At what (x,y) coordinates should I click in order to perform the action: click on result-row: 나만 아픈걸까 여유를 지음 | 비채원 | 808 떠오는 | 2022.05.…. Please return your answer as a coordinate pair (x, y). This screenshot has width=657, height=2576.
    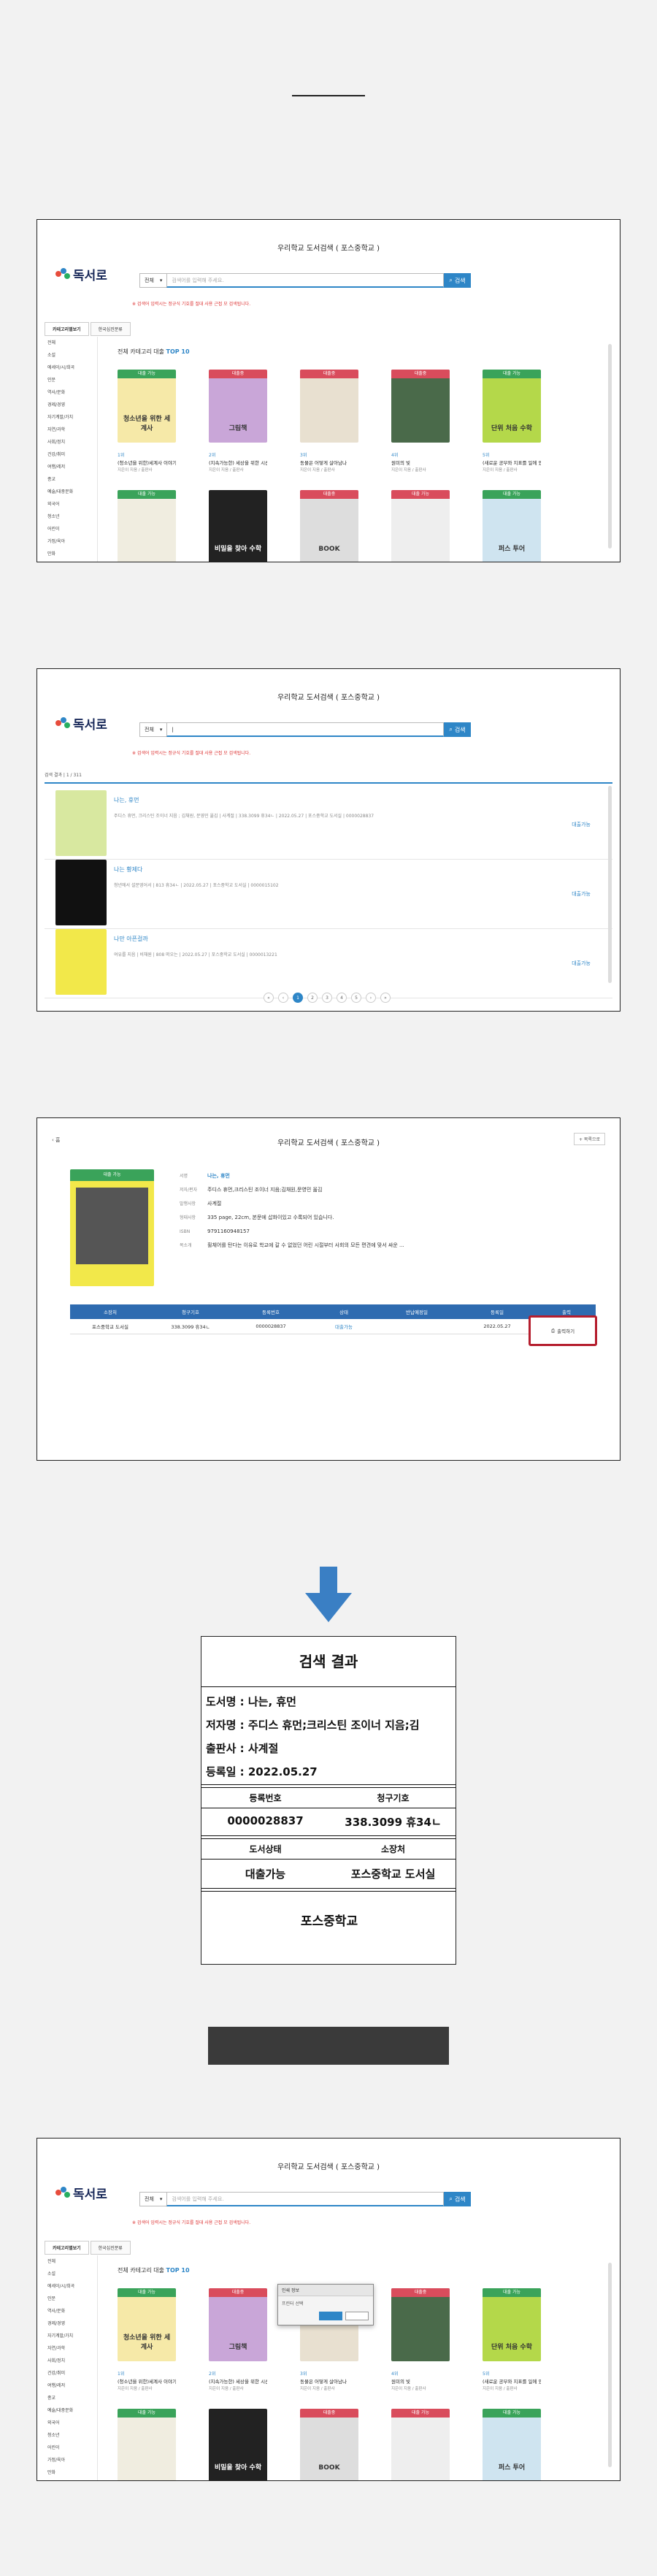
    Looking at the image, I should click on (328, 961).